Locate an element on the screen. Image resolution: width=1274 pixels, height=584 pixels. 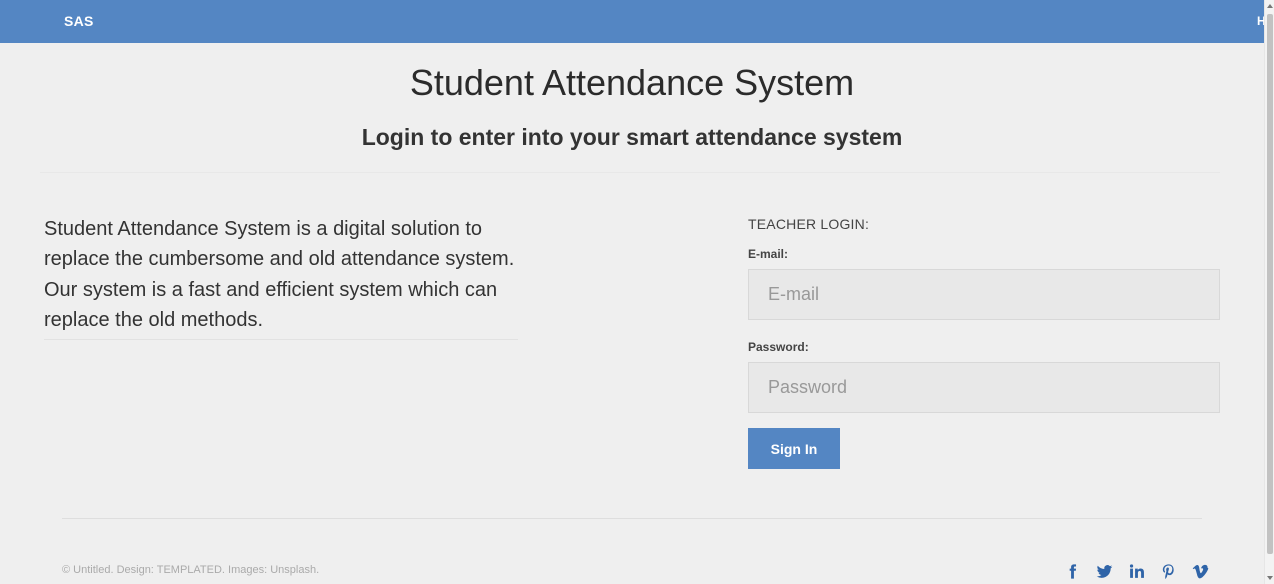
password-label: Password: is located at coordinates (778, 347).